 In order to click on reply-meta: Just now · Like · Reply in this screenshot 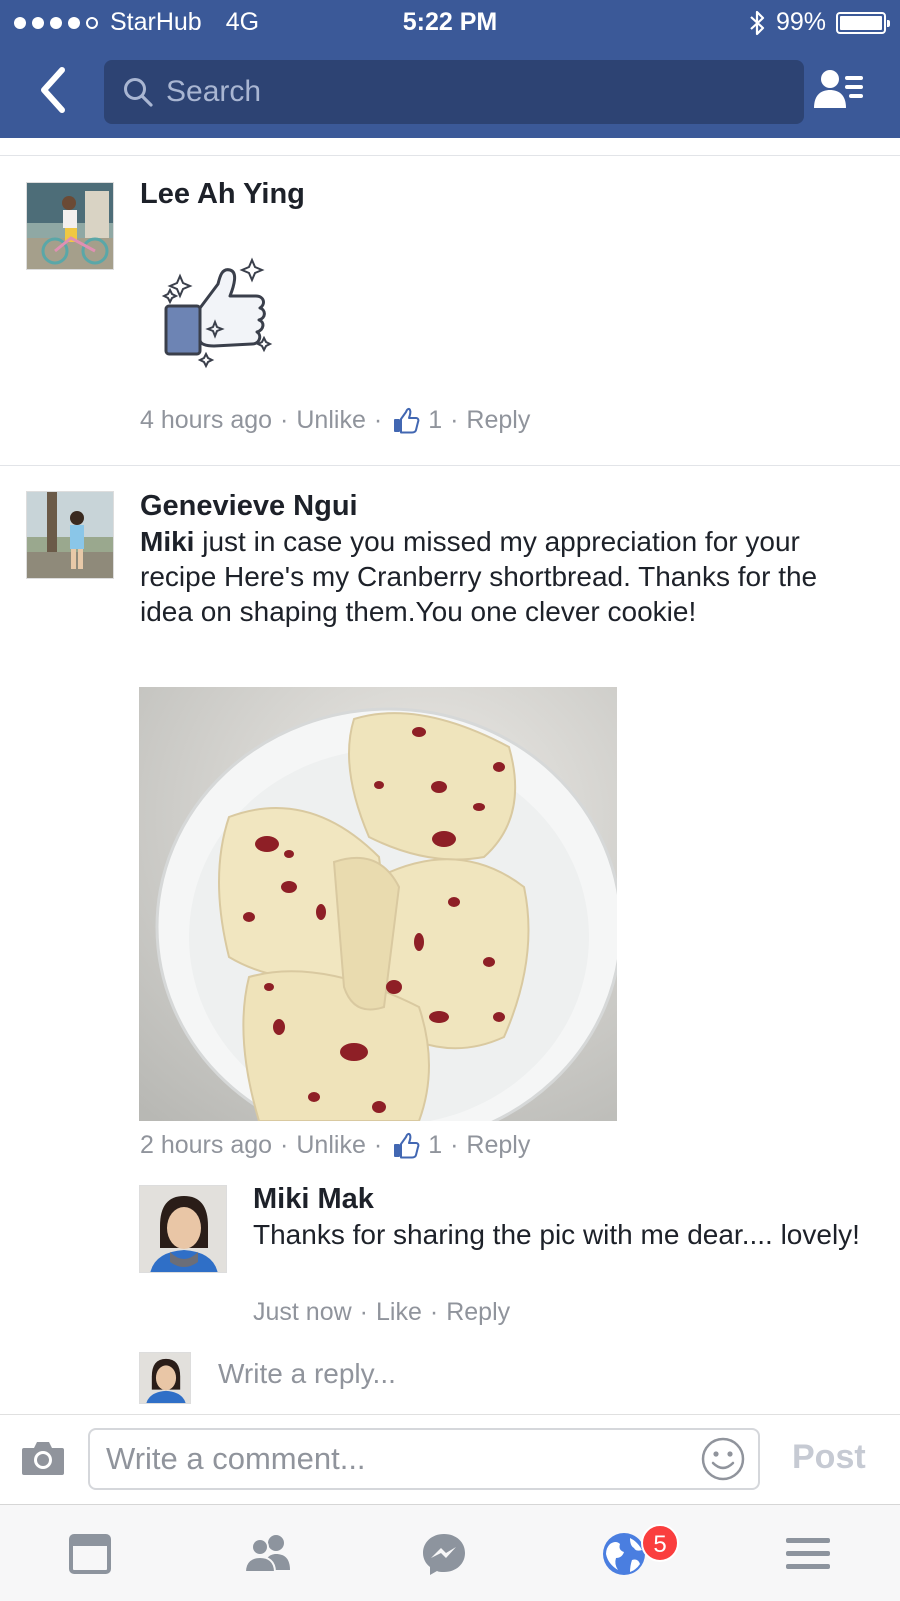, I will do `click(381, 1312)`.